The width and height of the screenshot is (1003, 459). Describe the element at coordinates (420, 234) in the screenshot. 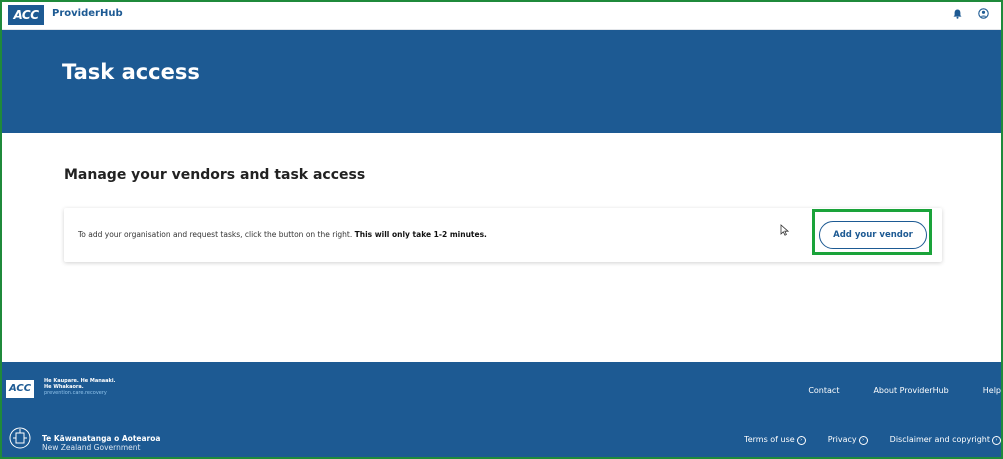

I see `card-instruction-bold: This will only take 1-2 minutes.` at that location.